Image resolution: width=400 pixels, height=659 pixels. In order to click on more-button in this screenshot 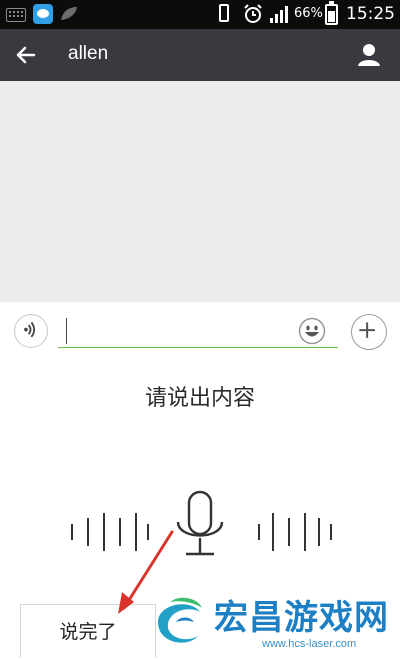, I will do `click(369, 332)`.